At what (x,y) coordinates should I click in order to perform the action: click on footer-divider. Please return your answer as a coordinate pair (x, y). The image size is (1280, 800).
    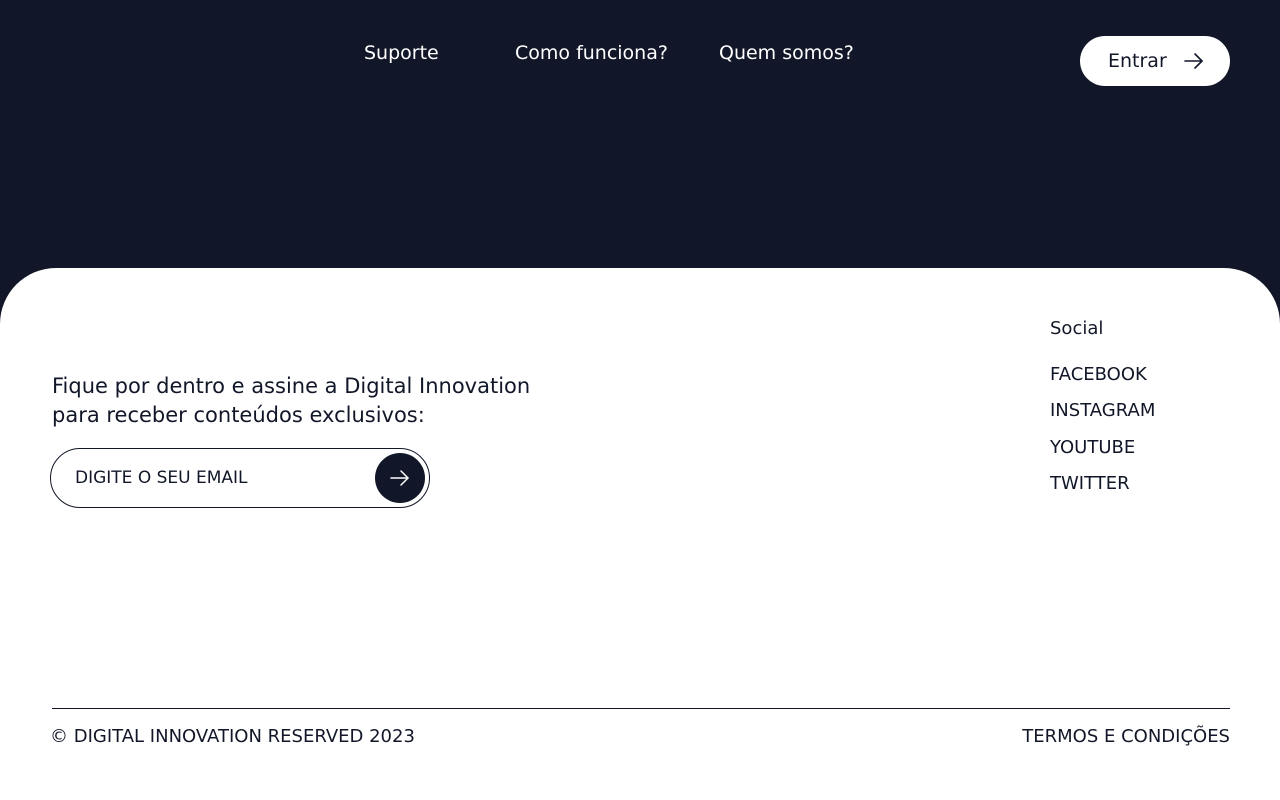
    Looking at the image, I should click on (641, 708).